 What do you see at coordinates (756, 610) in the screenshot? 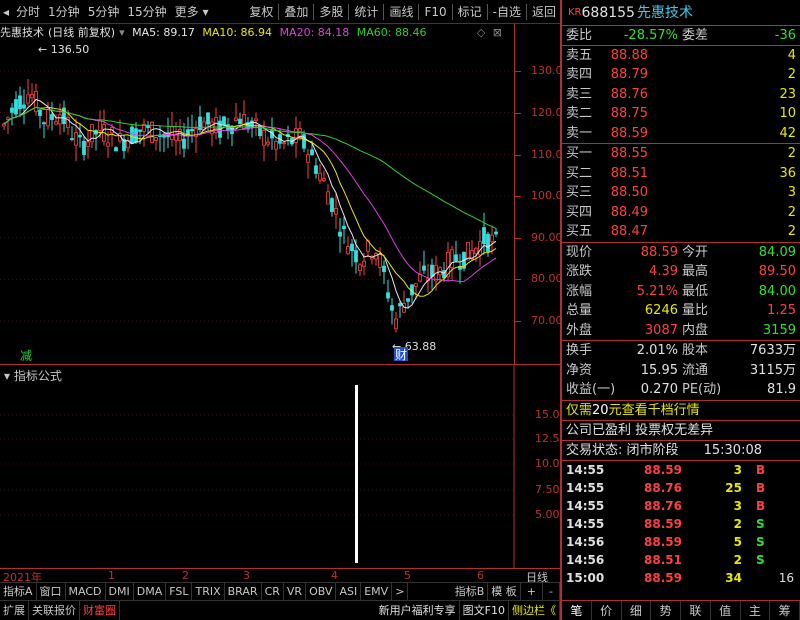
I see `quote-tab: 主` at bounding box center [756, 610].